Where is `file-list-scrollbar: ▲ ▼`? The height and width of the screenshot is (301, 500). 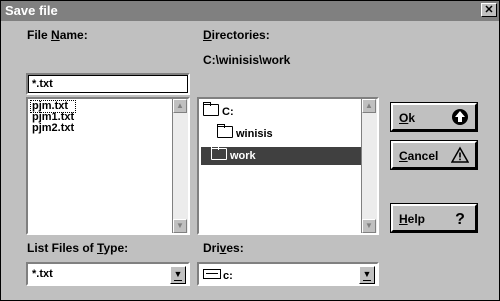 file-list-scrollbar: ▲ ▼ is located at coordinates (180, 166).